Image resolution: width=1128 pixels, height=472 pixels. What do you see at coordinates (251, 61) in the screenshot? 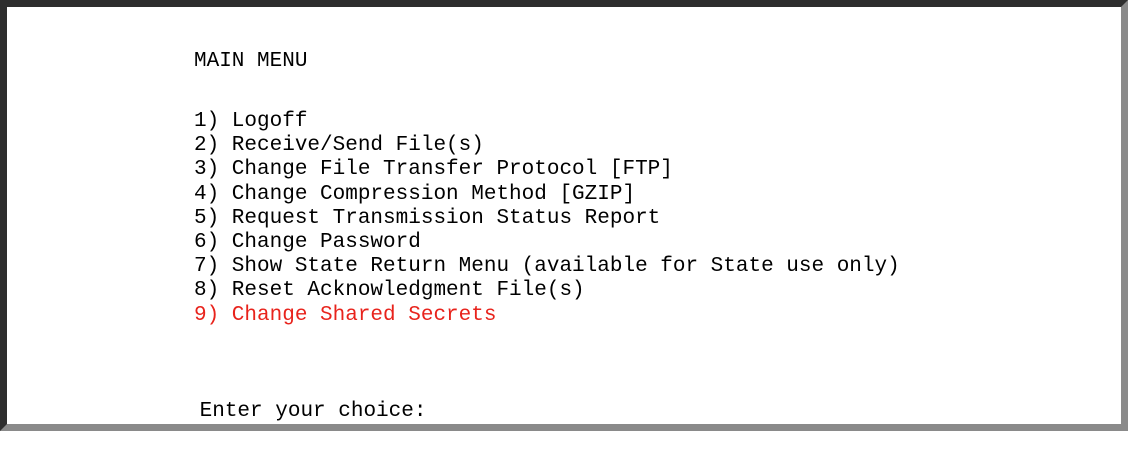
I see `menu-title: MAIN MENU` at bounding box center [251, 61].